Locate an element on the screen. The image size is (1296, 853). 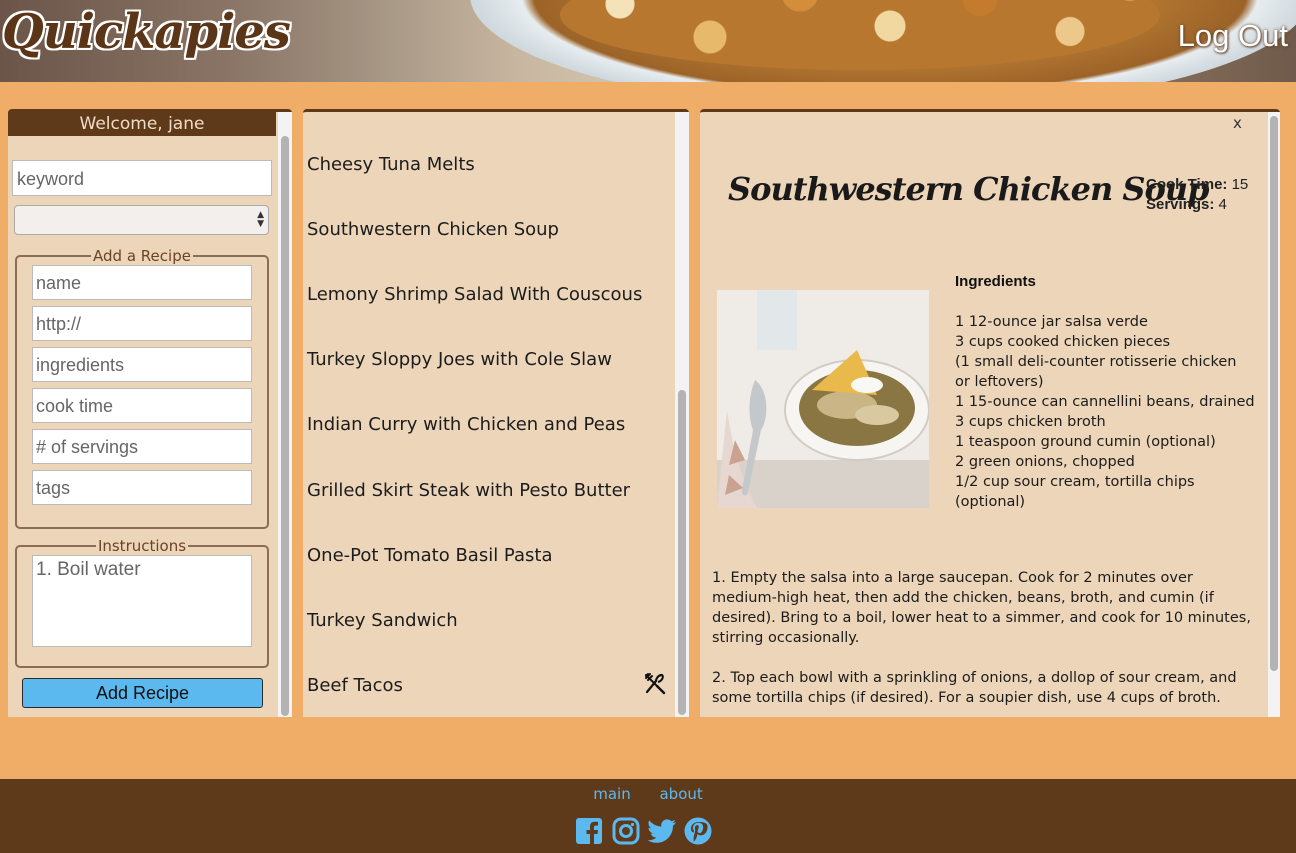
keyword-search-input: keyword is located at coordinates (142, 178).